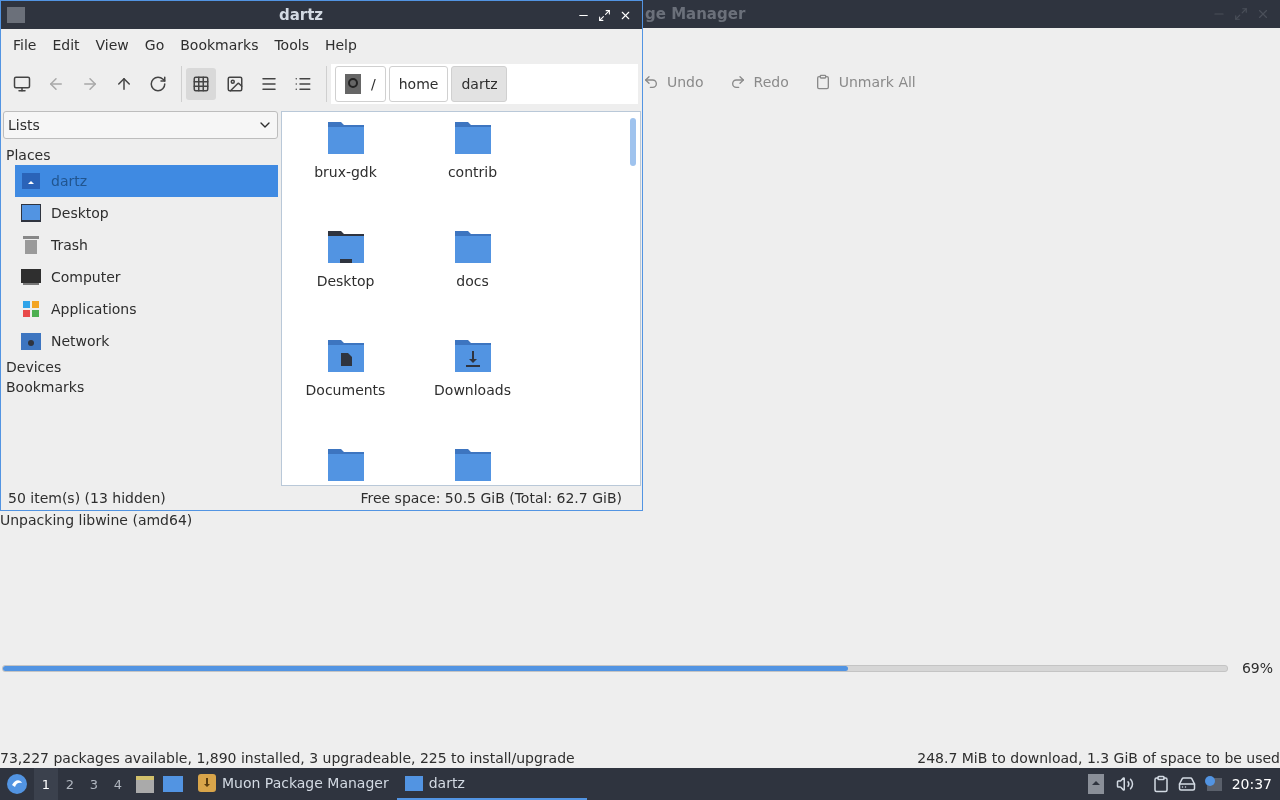 This screenshot has height=800, width=1280. Describe the element at coordinates (604, 15) in the screenshot. I see `maximize-icon` at that location.